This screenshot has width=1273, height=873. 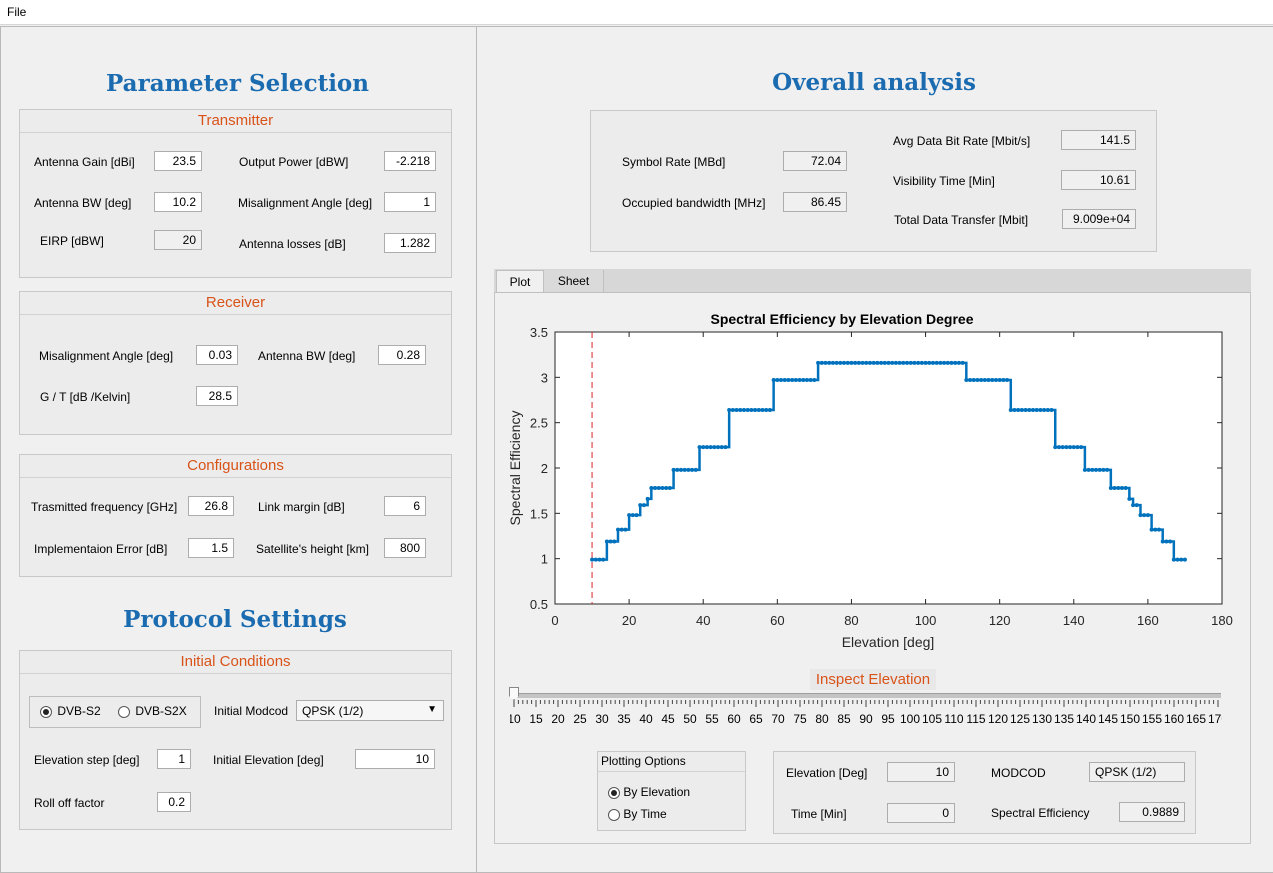 What do you see at coordinates (734, 719) in the screenshot?
I see `slider-tick-label: 60` at bounding box center [734, 719].